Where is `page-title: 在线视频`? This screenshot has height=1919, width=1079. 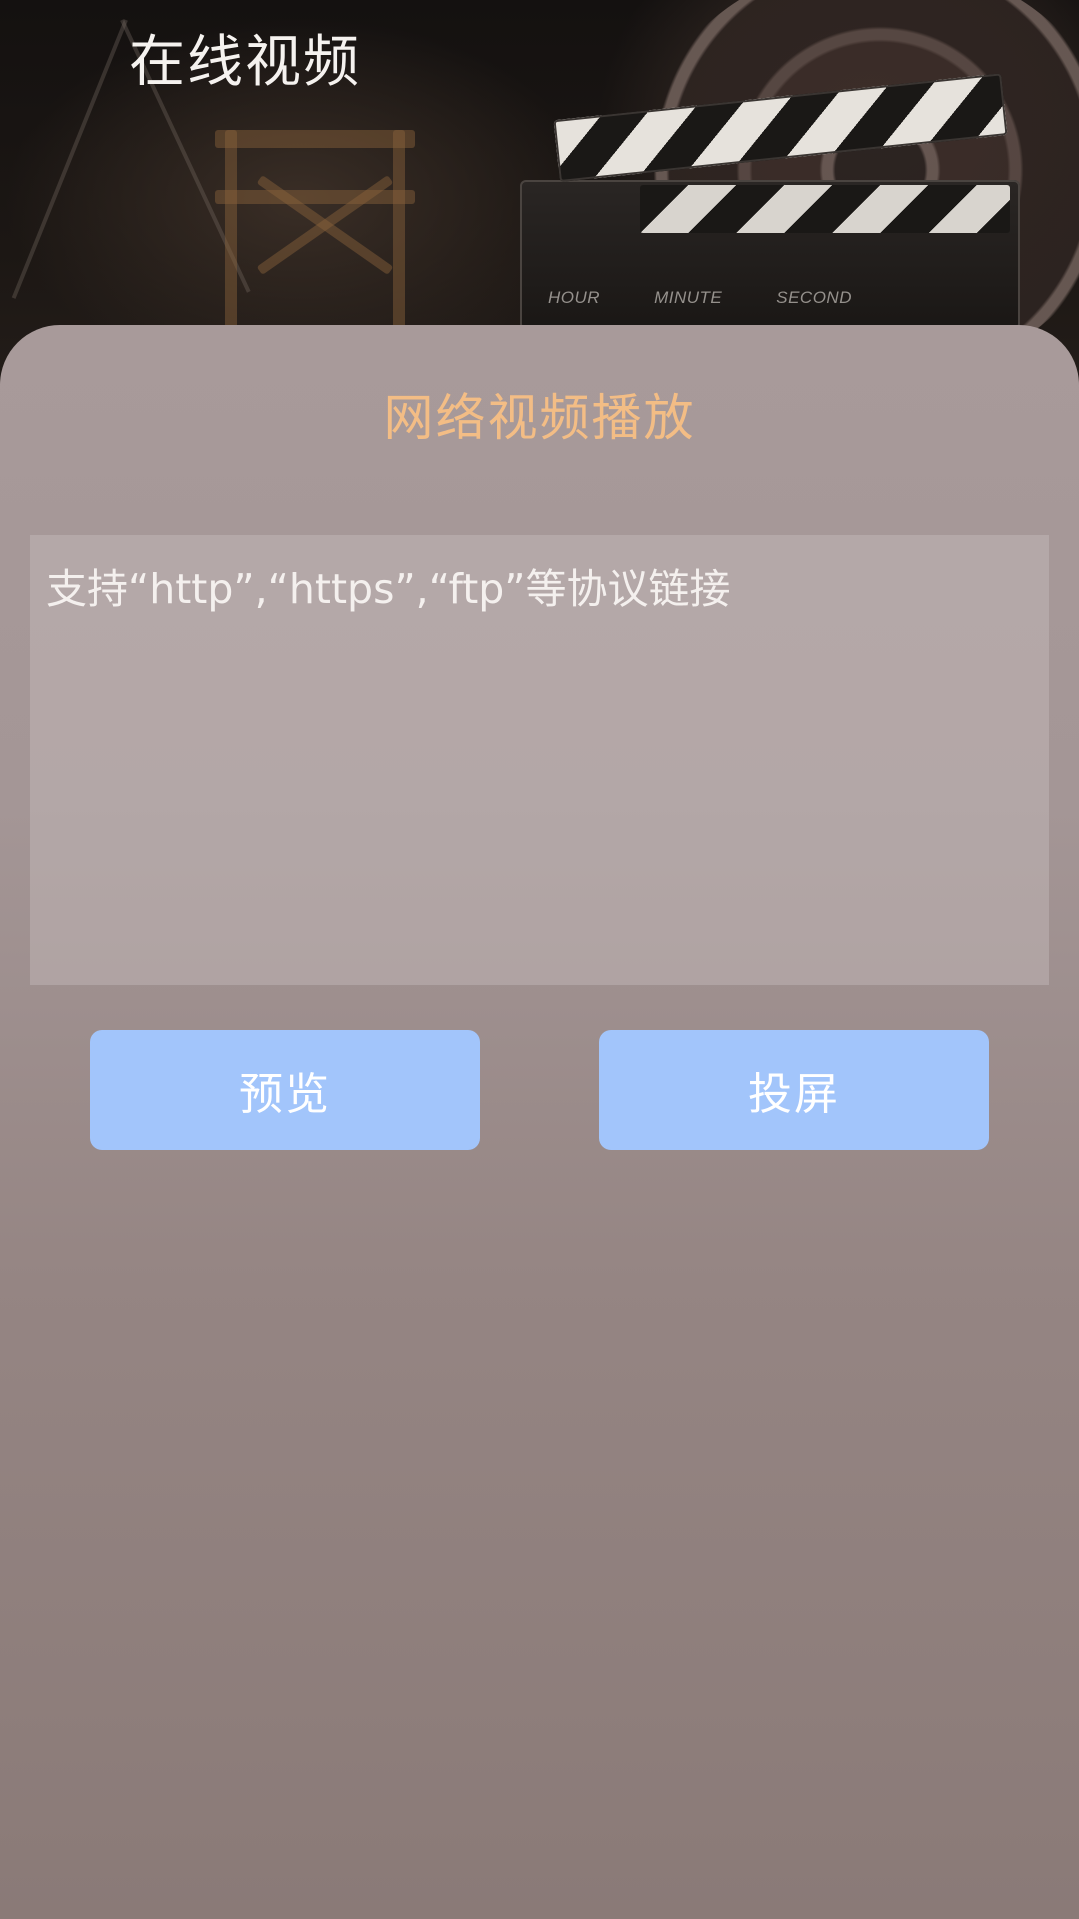
page-title: 在线视频 is located at coordinates (245, 62).